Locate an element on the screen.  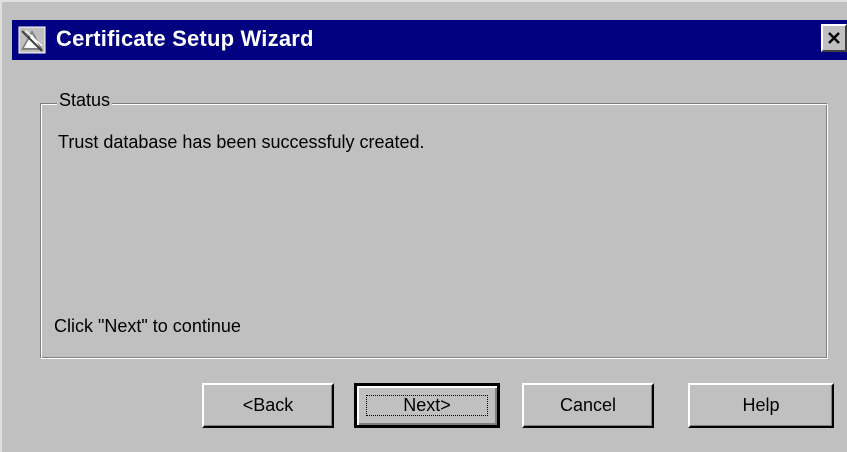
title-bar: Certificate Setup Wizard is located at coordinates (429, 40).